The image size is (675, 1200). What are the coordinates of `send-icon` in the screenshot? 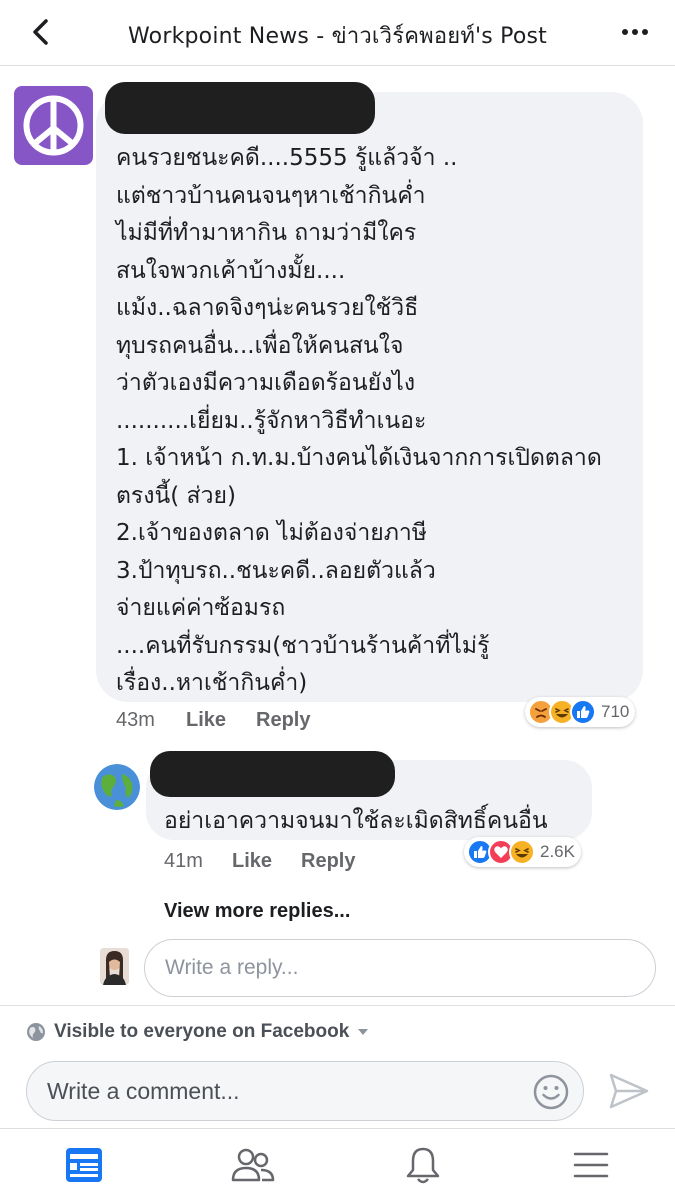 It's located at (629, 1091).